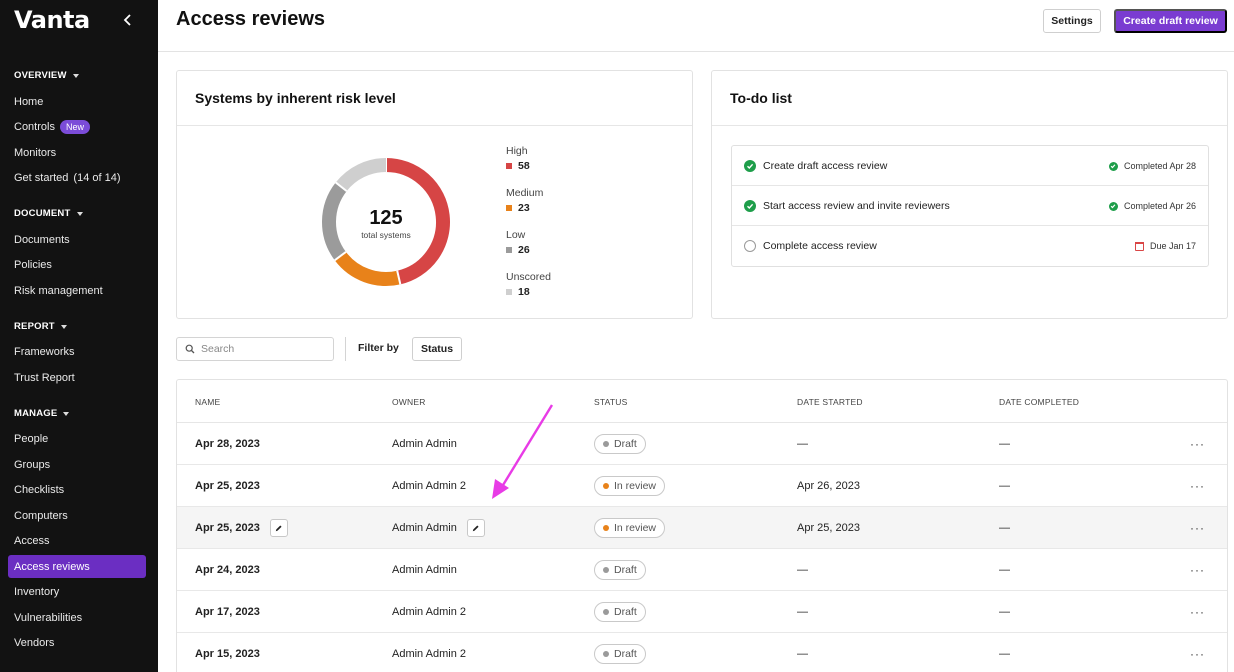 The image size is (1234, 672). What do you see at coordinates (702, 444) in the screenshot?
I see `table-row: Apr 28, 2023 Admin Admin Draft — — ···` at bounding box center [702, 444].